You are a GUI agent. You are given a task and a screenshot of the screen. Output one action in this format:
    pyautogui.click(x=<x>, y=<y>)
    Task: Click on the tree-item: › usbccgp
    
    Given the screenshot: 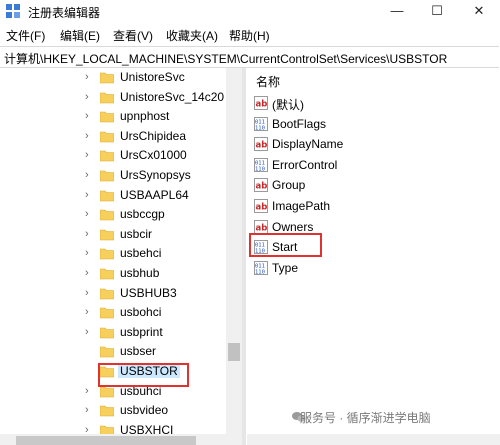 What is the action you would take?
    pyautogui.click(x=113, y=214)
    